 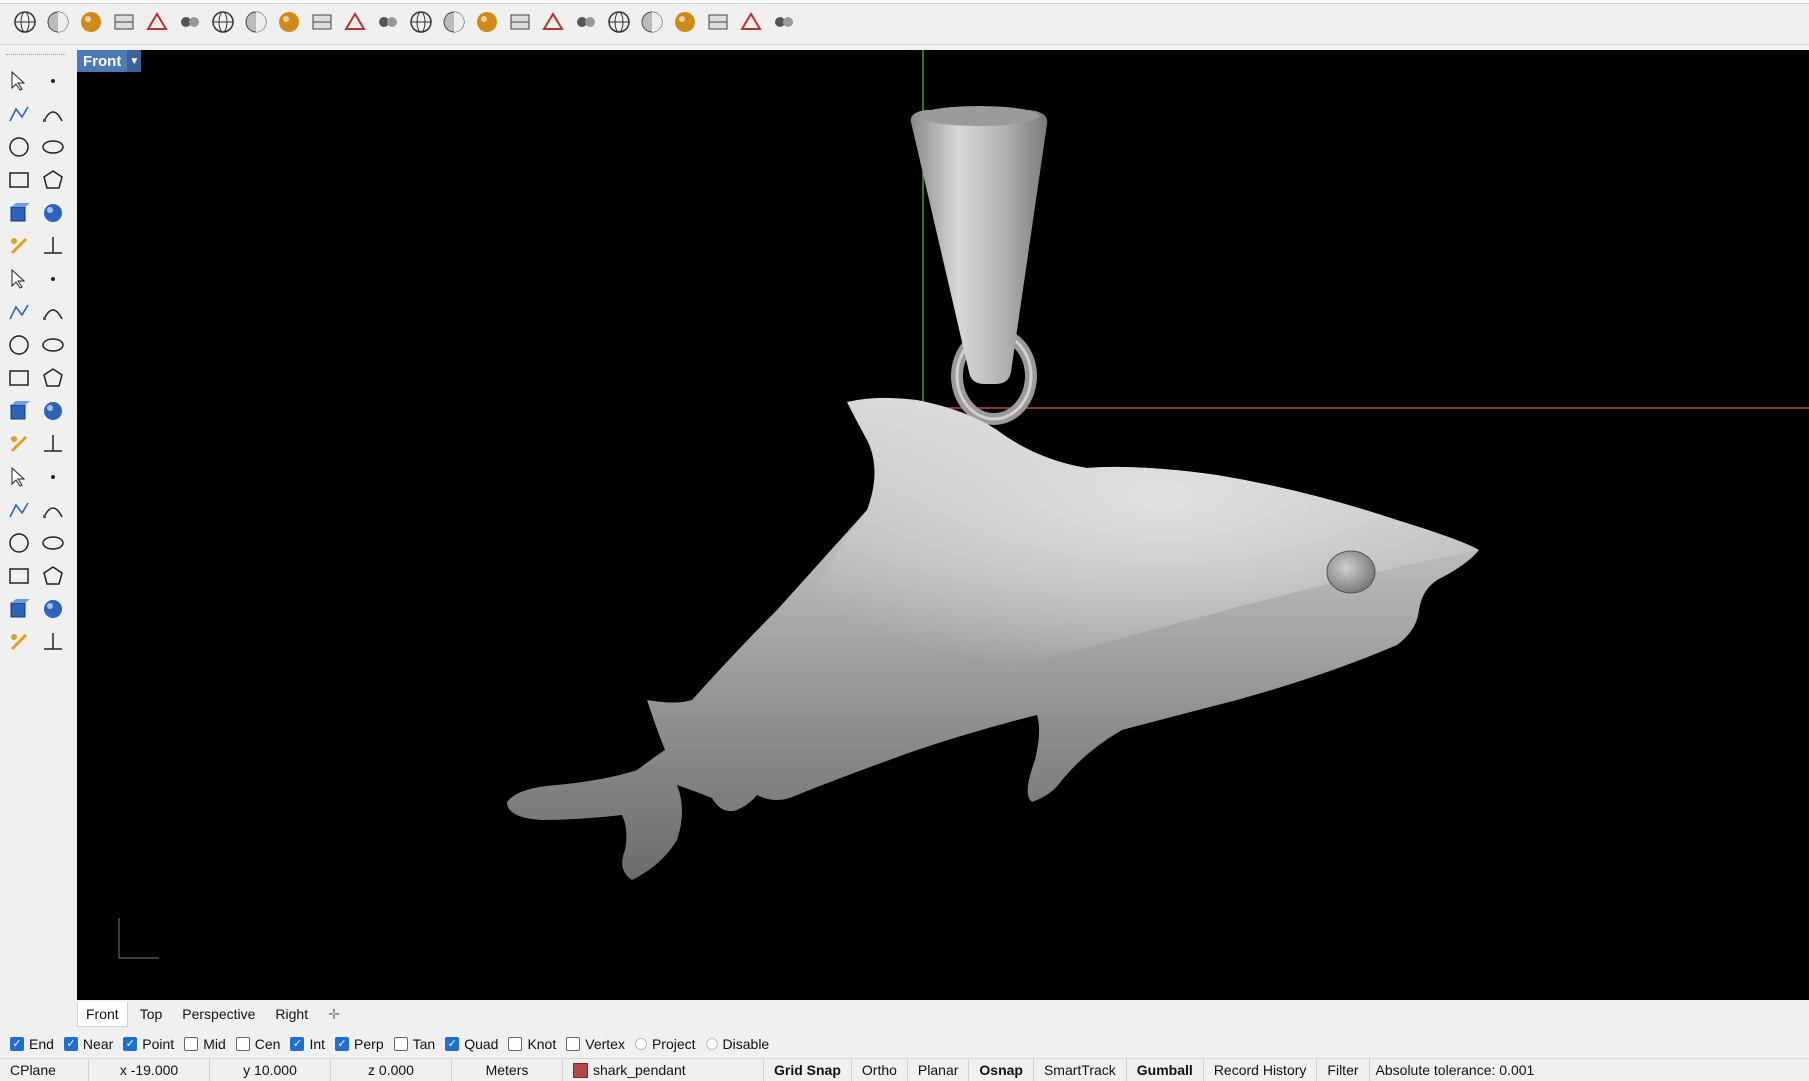 What do you see at coordinates (58, 22) in the screenshot?
I see `shaded-icon` at bounding box center [58, 22].